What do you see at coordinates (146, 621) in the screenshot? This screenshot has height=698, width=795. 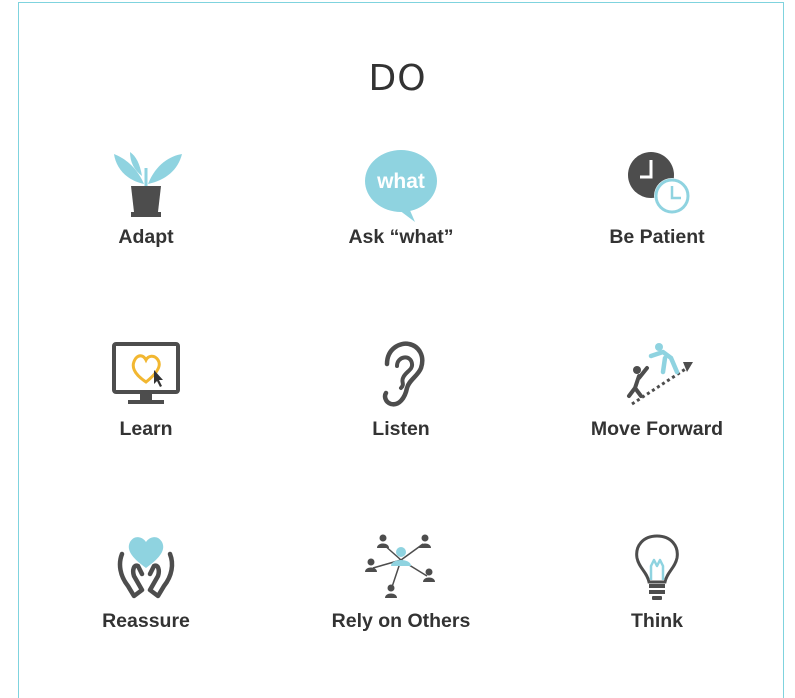 I see `item-label: Reassure` at bounding box center [146, 621].